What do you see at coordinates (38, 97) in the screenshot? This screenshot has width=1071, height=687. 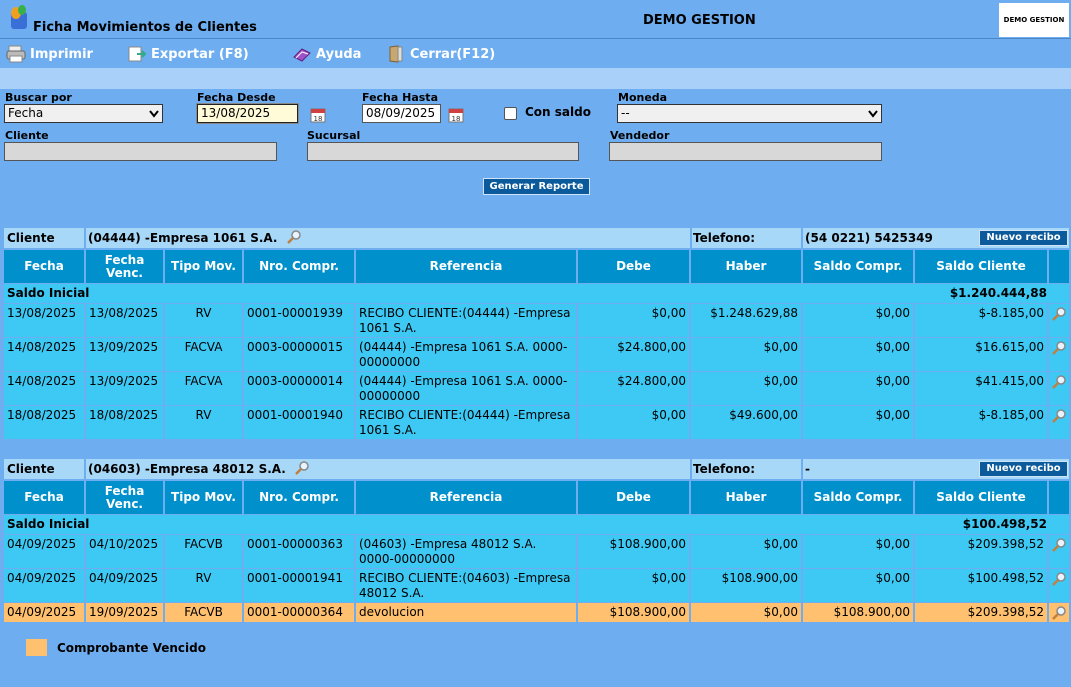 I see `buscar-por-label: Buscar por` at bounding box center [38, 97].